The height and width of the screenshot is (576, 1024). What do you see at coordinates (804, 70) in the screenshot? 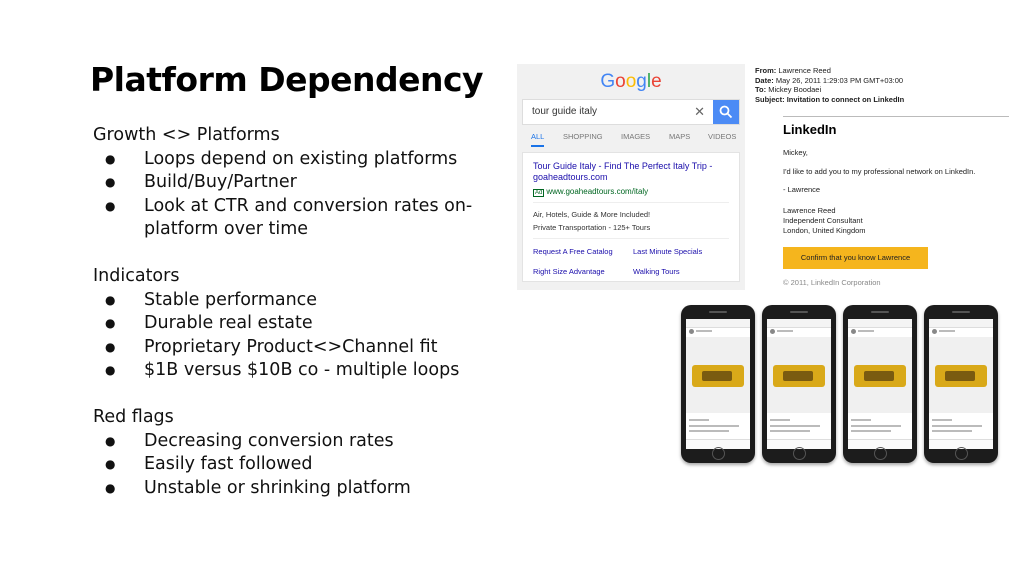
I see `from-value: Lawrence Reed` at bounding box center [804, 70].